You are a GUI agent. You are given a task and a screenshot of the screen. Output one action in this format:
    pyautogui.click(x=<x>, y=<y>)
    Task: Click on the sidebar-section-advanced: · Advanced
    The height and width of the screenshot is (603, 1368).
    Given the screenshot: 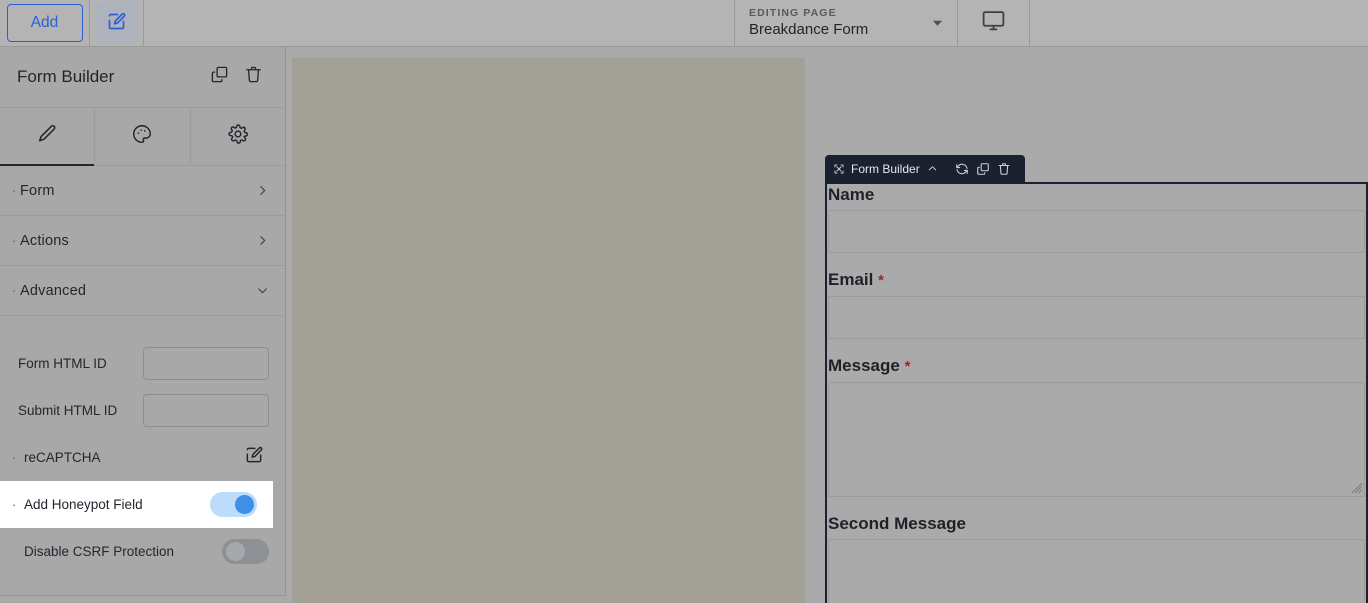 What is the action you would take?
    pyautogui.click(x=142, y=291)
    